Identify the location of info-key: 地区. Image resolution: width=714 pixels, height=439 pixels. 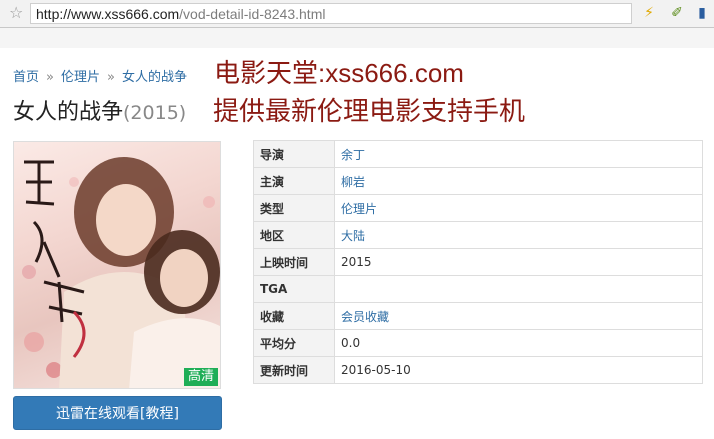
(294, 235).